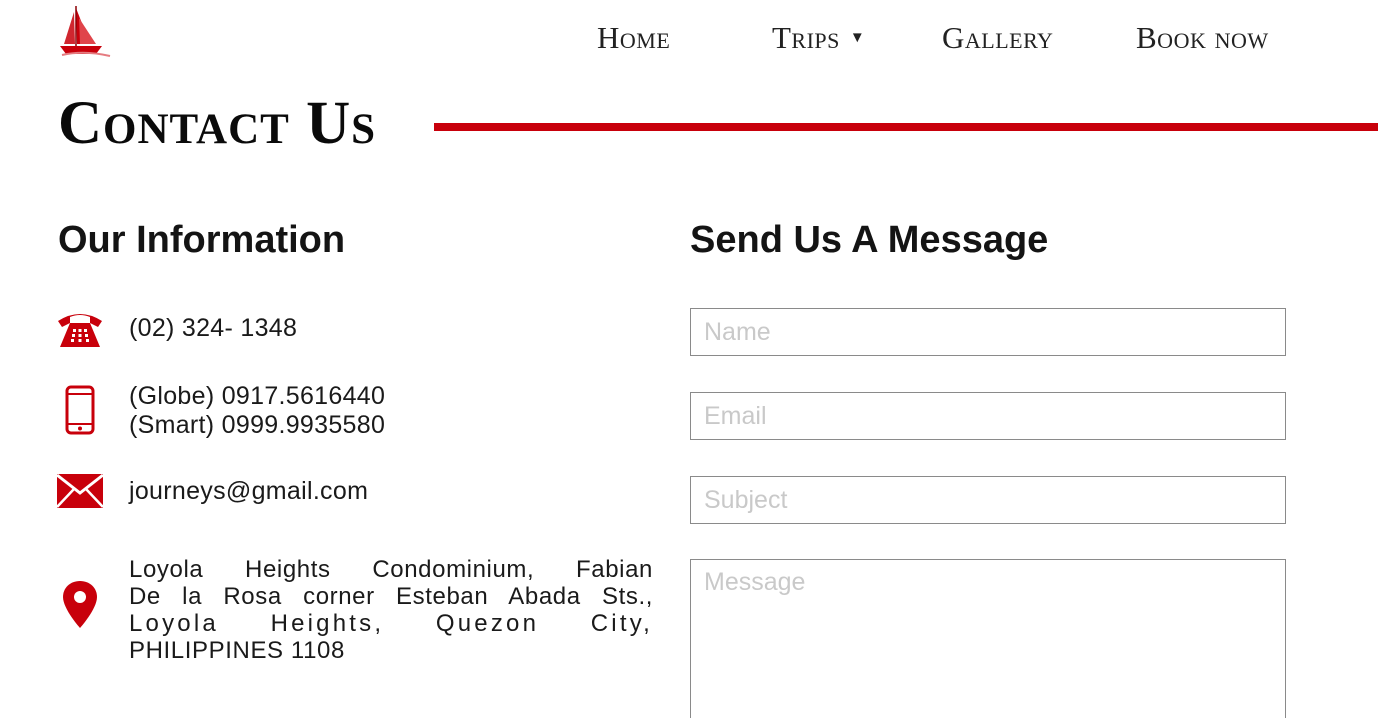  Describe the element at coordinates (248, 491) in the screenshot. I see `email-address: journeys@gmail.com` at that location.